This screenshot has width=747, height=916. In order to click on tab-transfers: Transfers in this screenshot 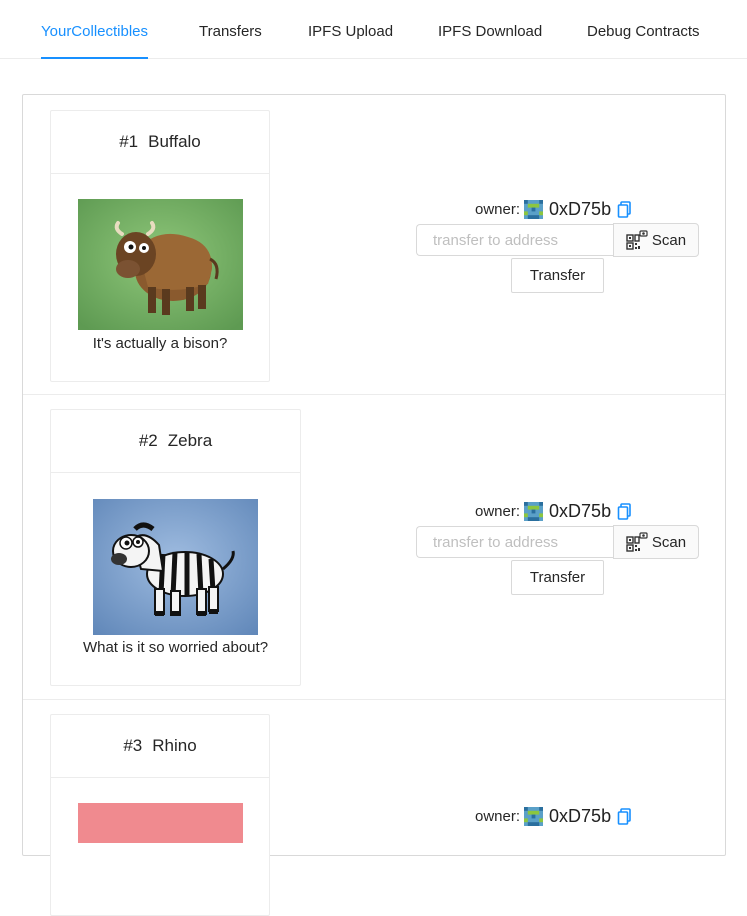, I will do `click(230, 29)`.